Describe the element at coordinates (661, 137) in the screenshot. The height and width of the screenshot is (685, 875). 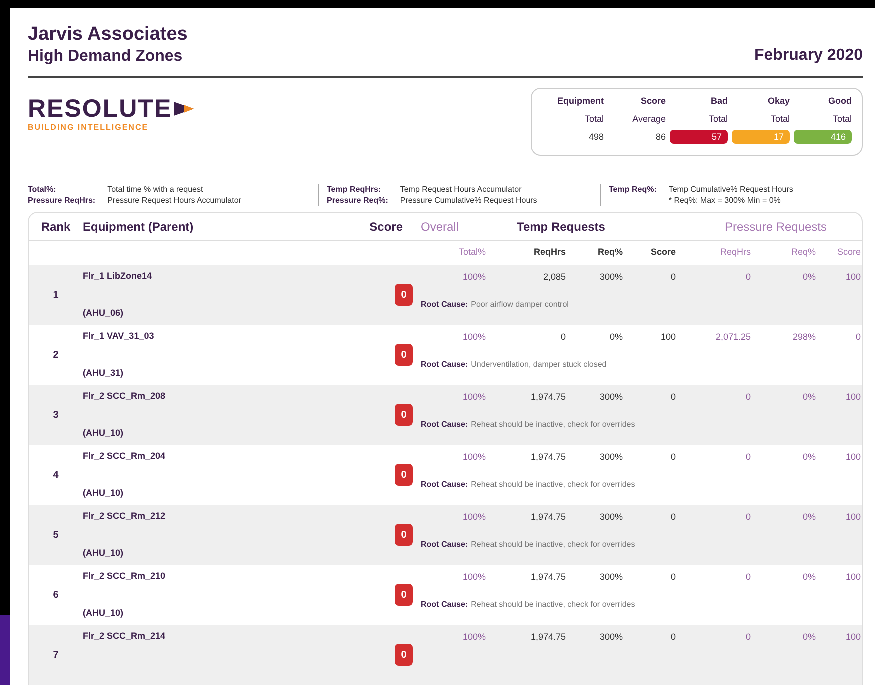
I see `summary-value: 86` at that location.